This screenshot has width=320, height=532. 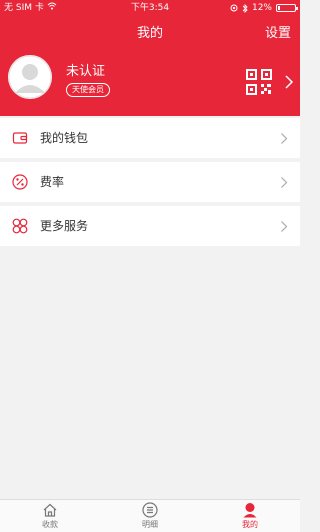 I want to click on tab-details: 明细, so click(x=150, y=516).